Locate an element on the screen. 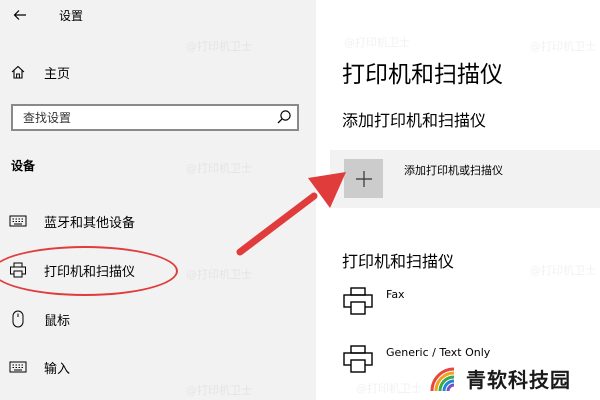 The width and height of the screenshot is (600, 400). back-arrow-icon is located at coordinates (19, 15).